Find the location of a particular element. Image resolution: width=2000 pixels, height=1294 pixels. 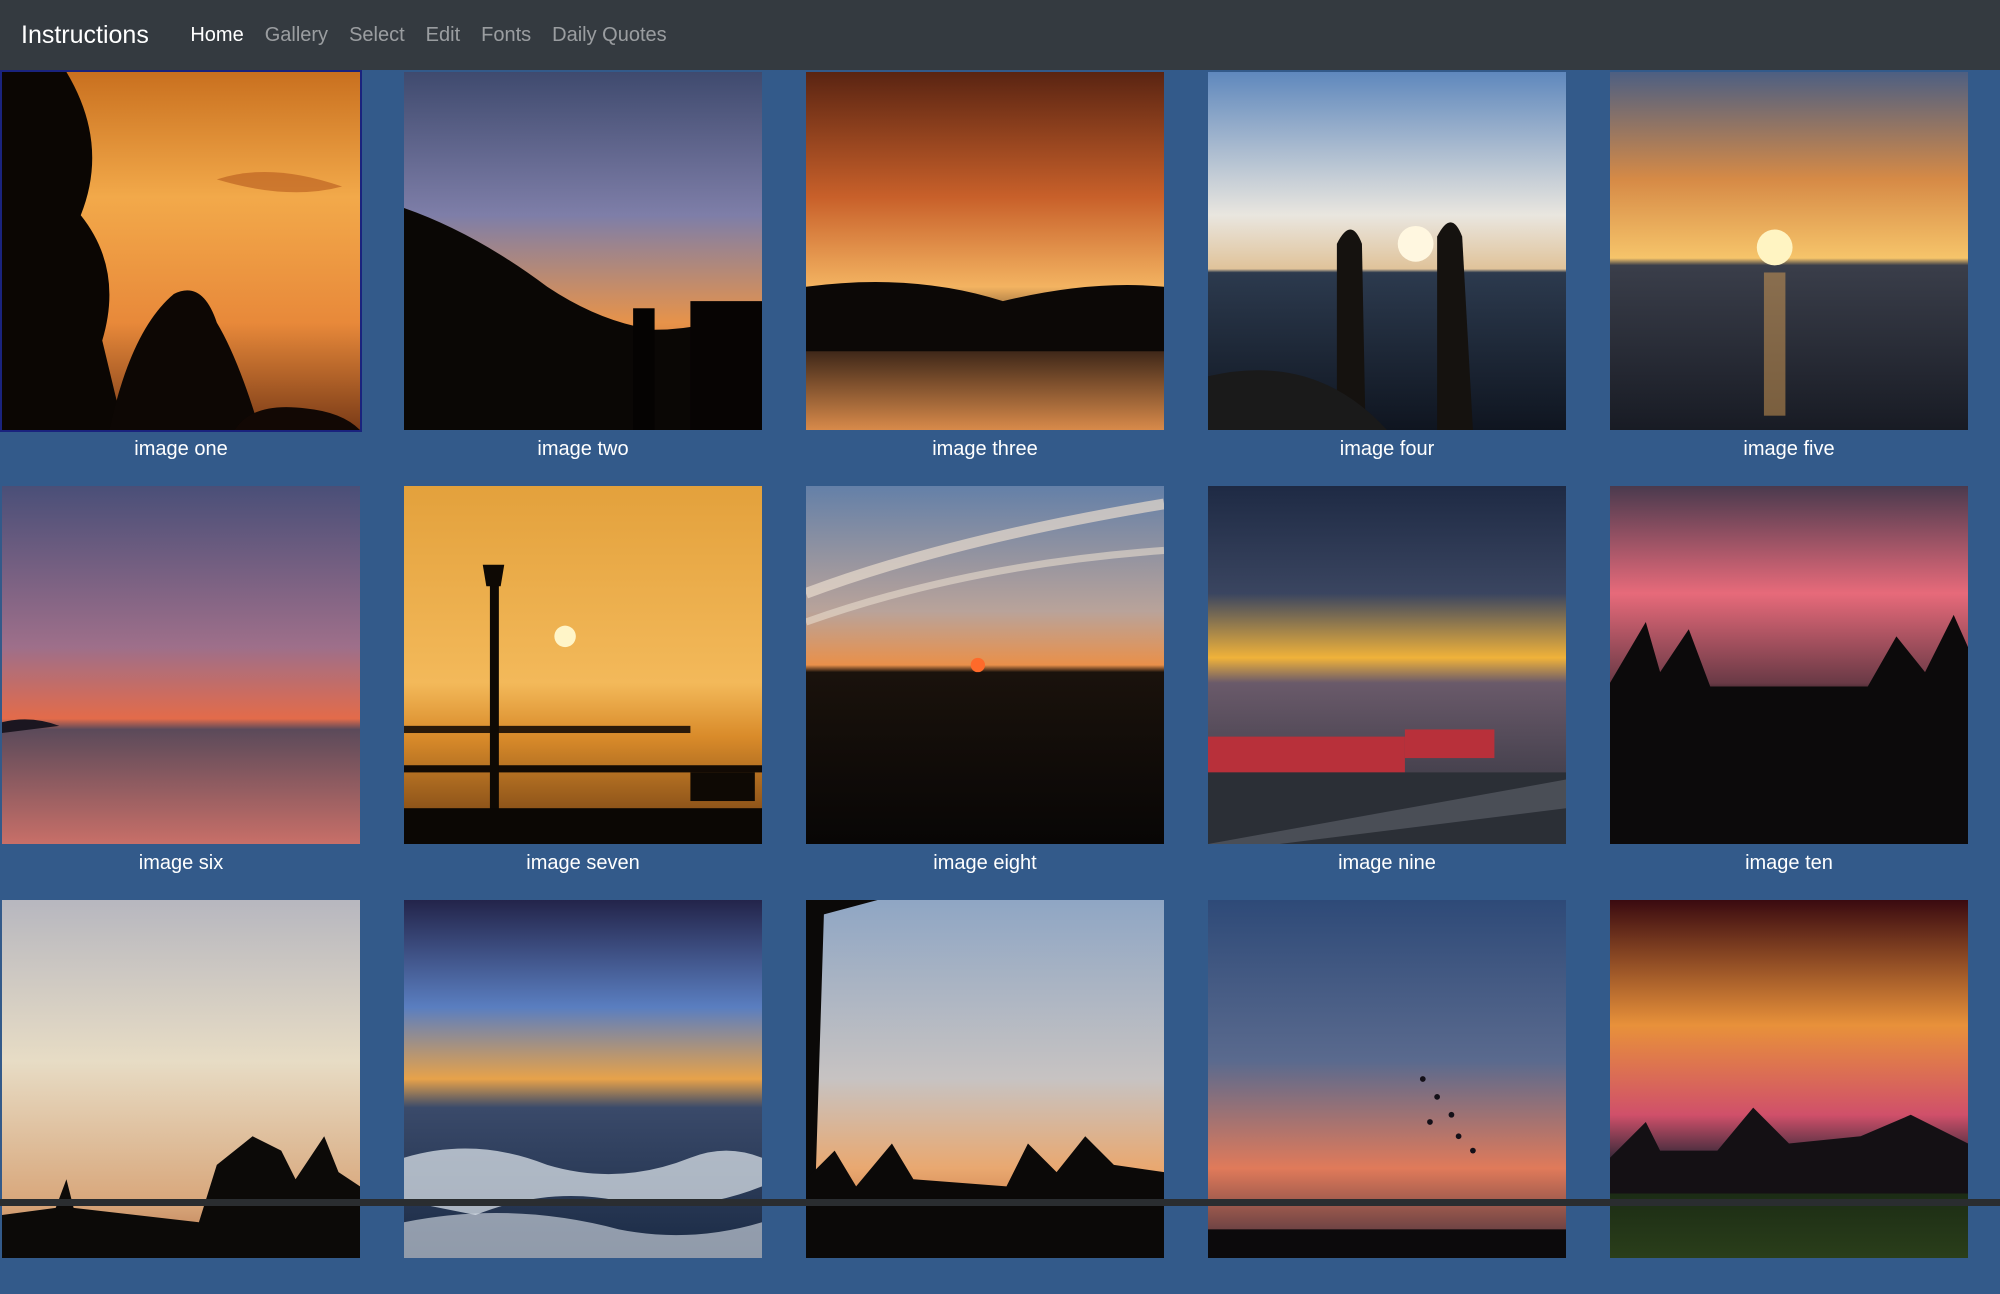

image-caption: image nine is located at coordinates (1387, 863).